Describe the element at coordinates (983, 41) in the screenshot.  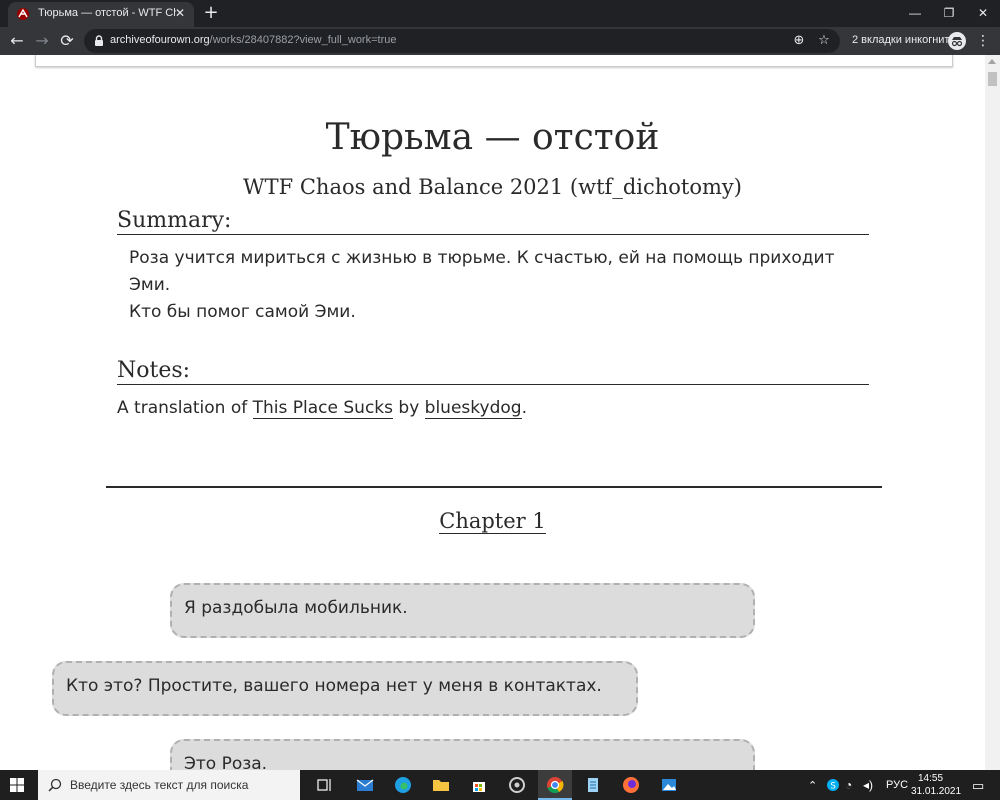
I see `menu-dots-icon: ⋮` at that location.